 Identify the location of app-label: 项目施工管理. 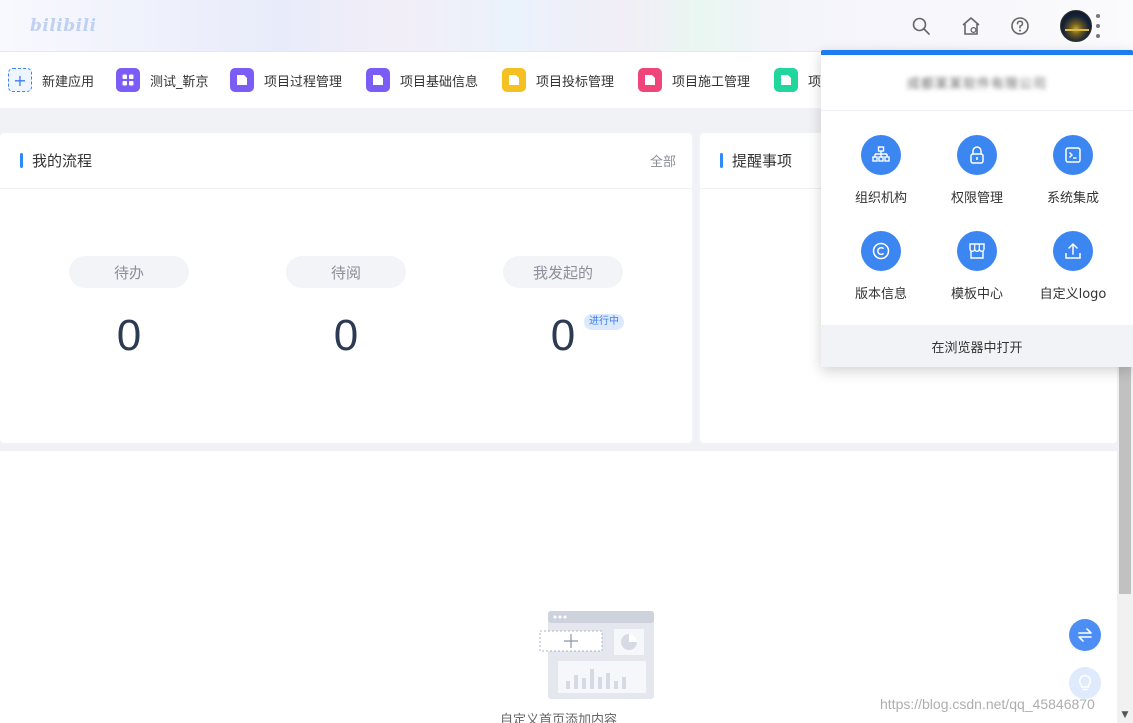
(711, 82).